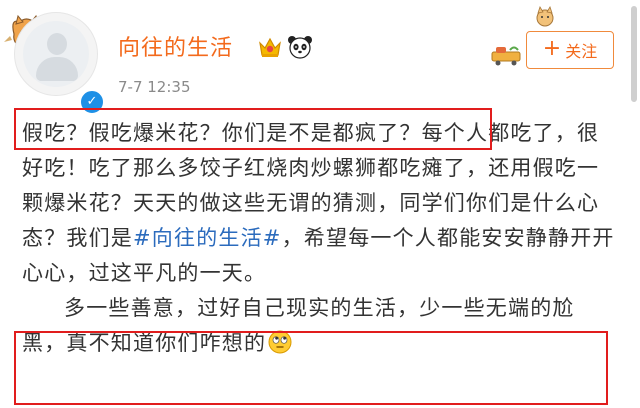 The image size is (640, 408). I want to click on follow-button: + 关注, so click(570, 50).